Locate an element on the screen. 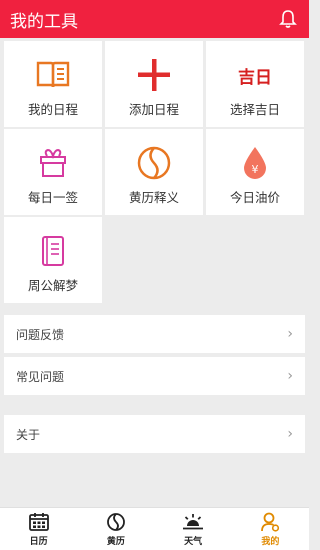 The width and height of the screenshot is (320, 550). tool-label: 周公解梦 is located at coordinates (52, 285).